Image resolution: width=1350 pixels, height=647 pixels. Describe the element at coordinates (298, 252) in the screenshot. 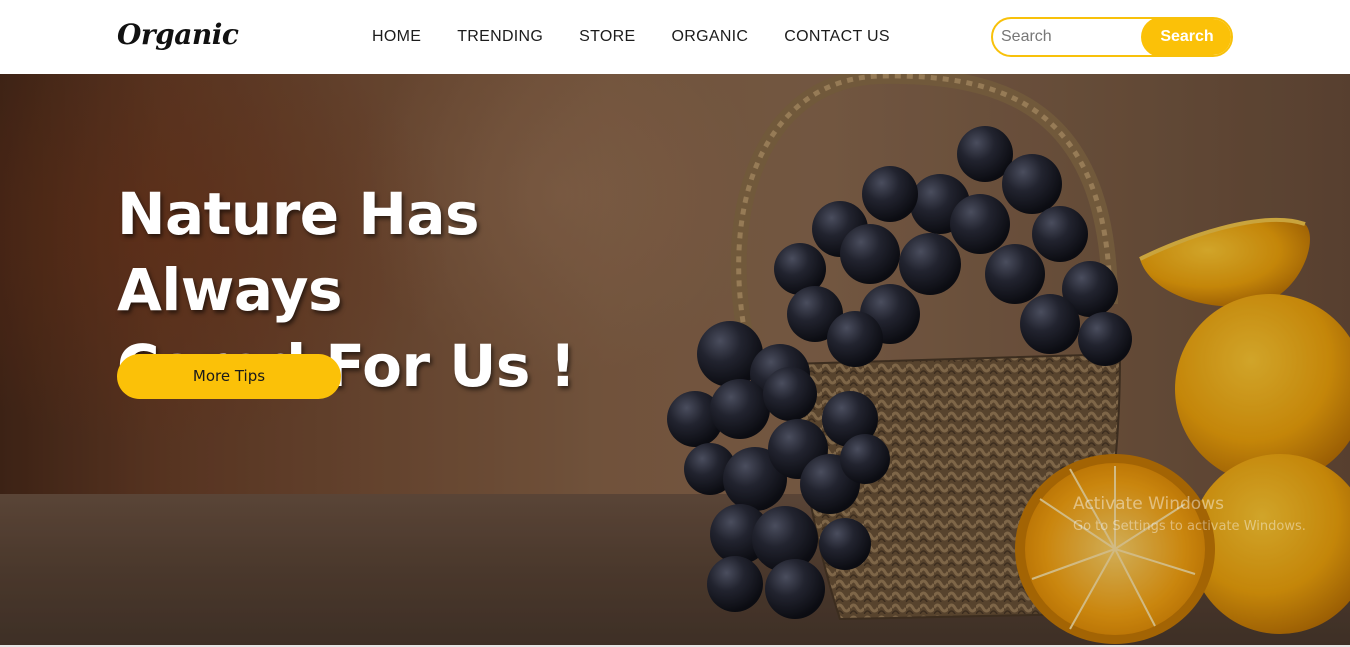

I see `hero-headline-line-1: Nature Has Always` at that location.